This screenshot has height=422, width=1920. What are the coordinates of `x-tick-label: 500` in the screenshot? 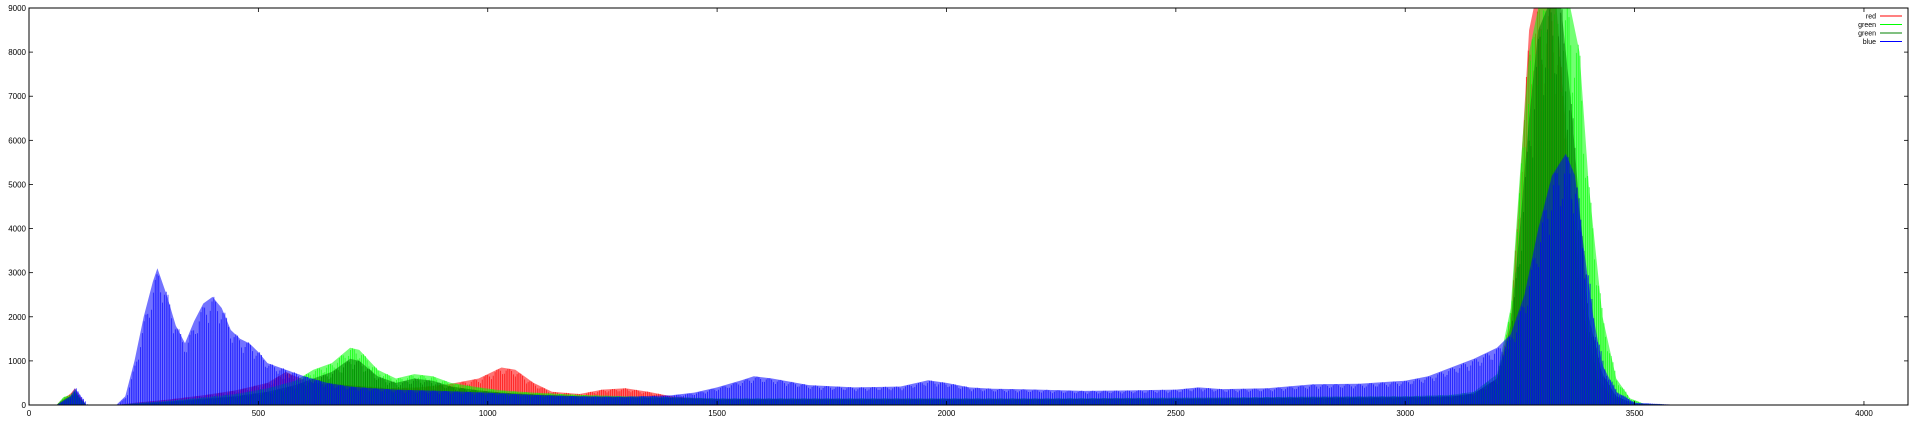 It's located at (259, 413).